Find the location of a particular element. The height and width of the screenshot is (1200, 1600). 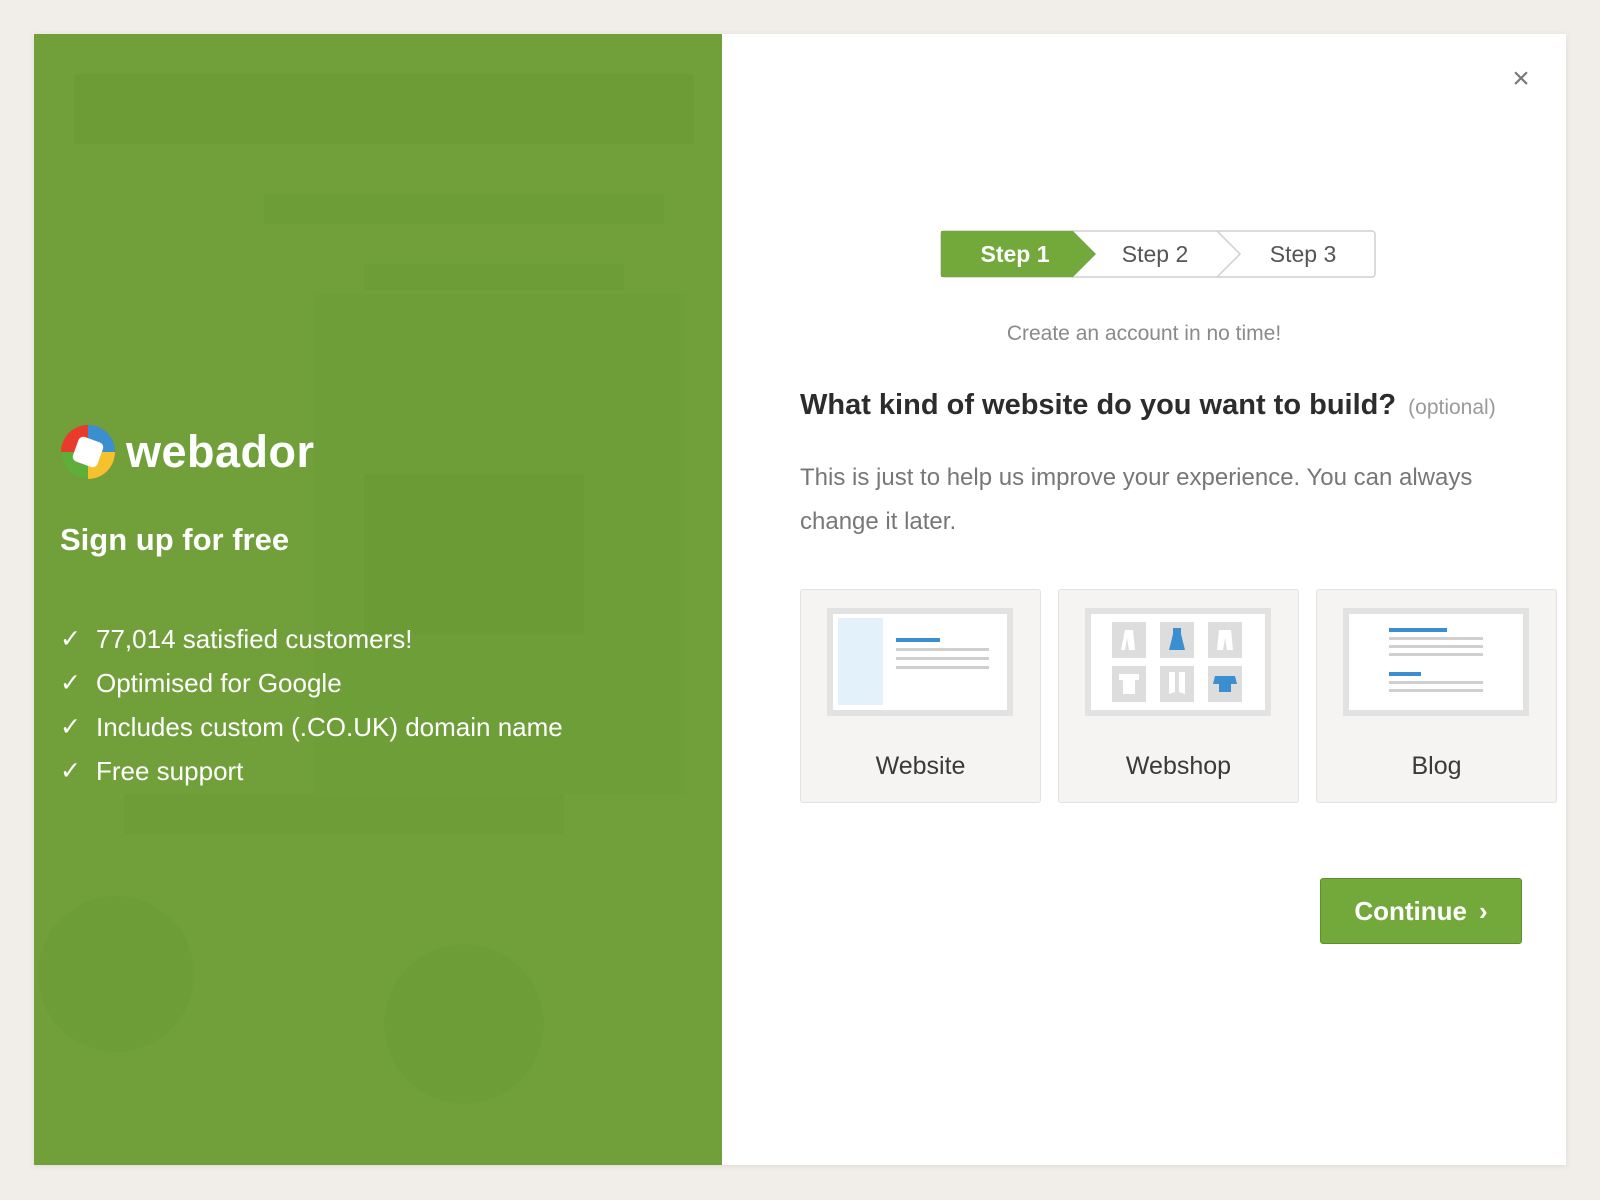

option-blog-label: Blog is located at coordinates (1436, 766).